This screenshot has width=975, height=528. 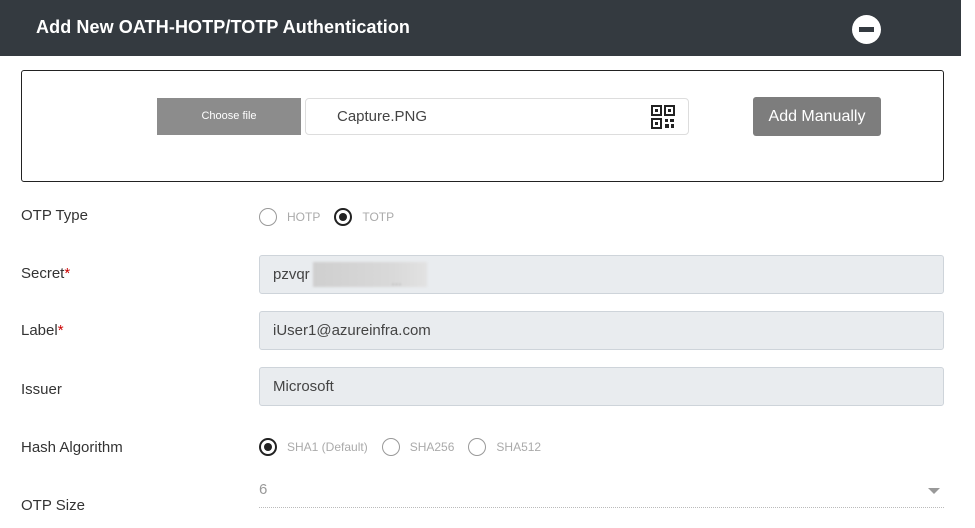 I want to click on secret-label-text: Secret, so click(x=43, y=273).